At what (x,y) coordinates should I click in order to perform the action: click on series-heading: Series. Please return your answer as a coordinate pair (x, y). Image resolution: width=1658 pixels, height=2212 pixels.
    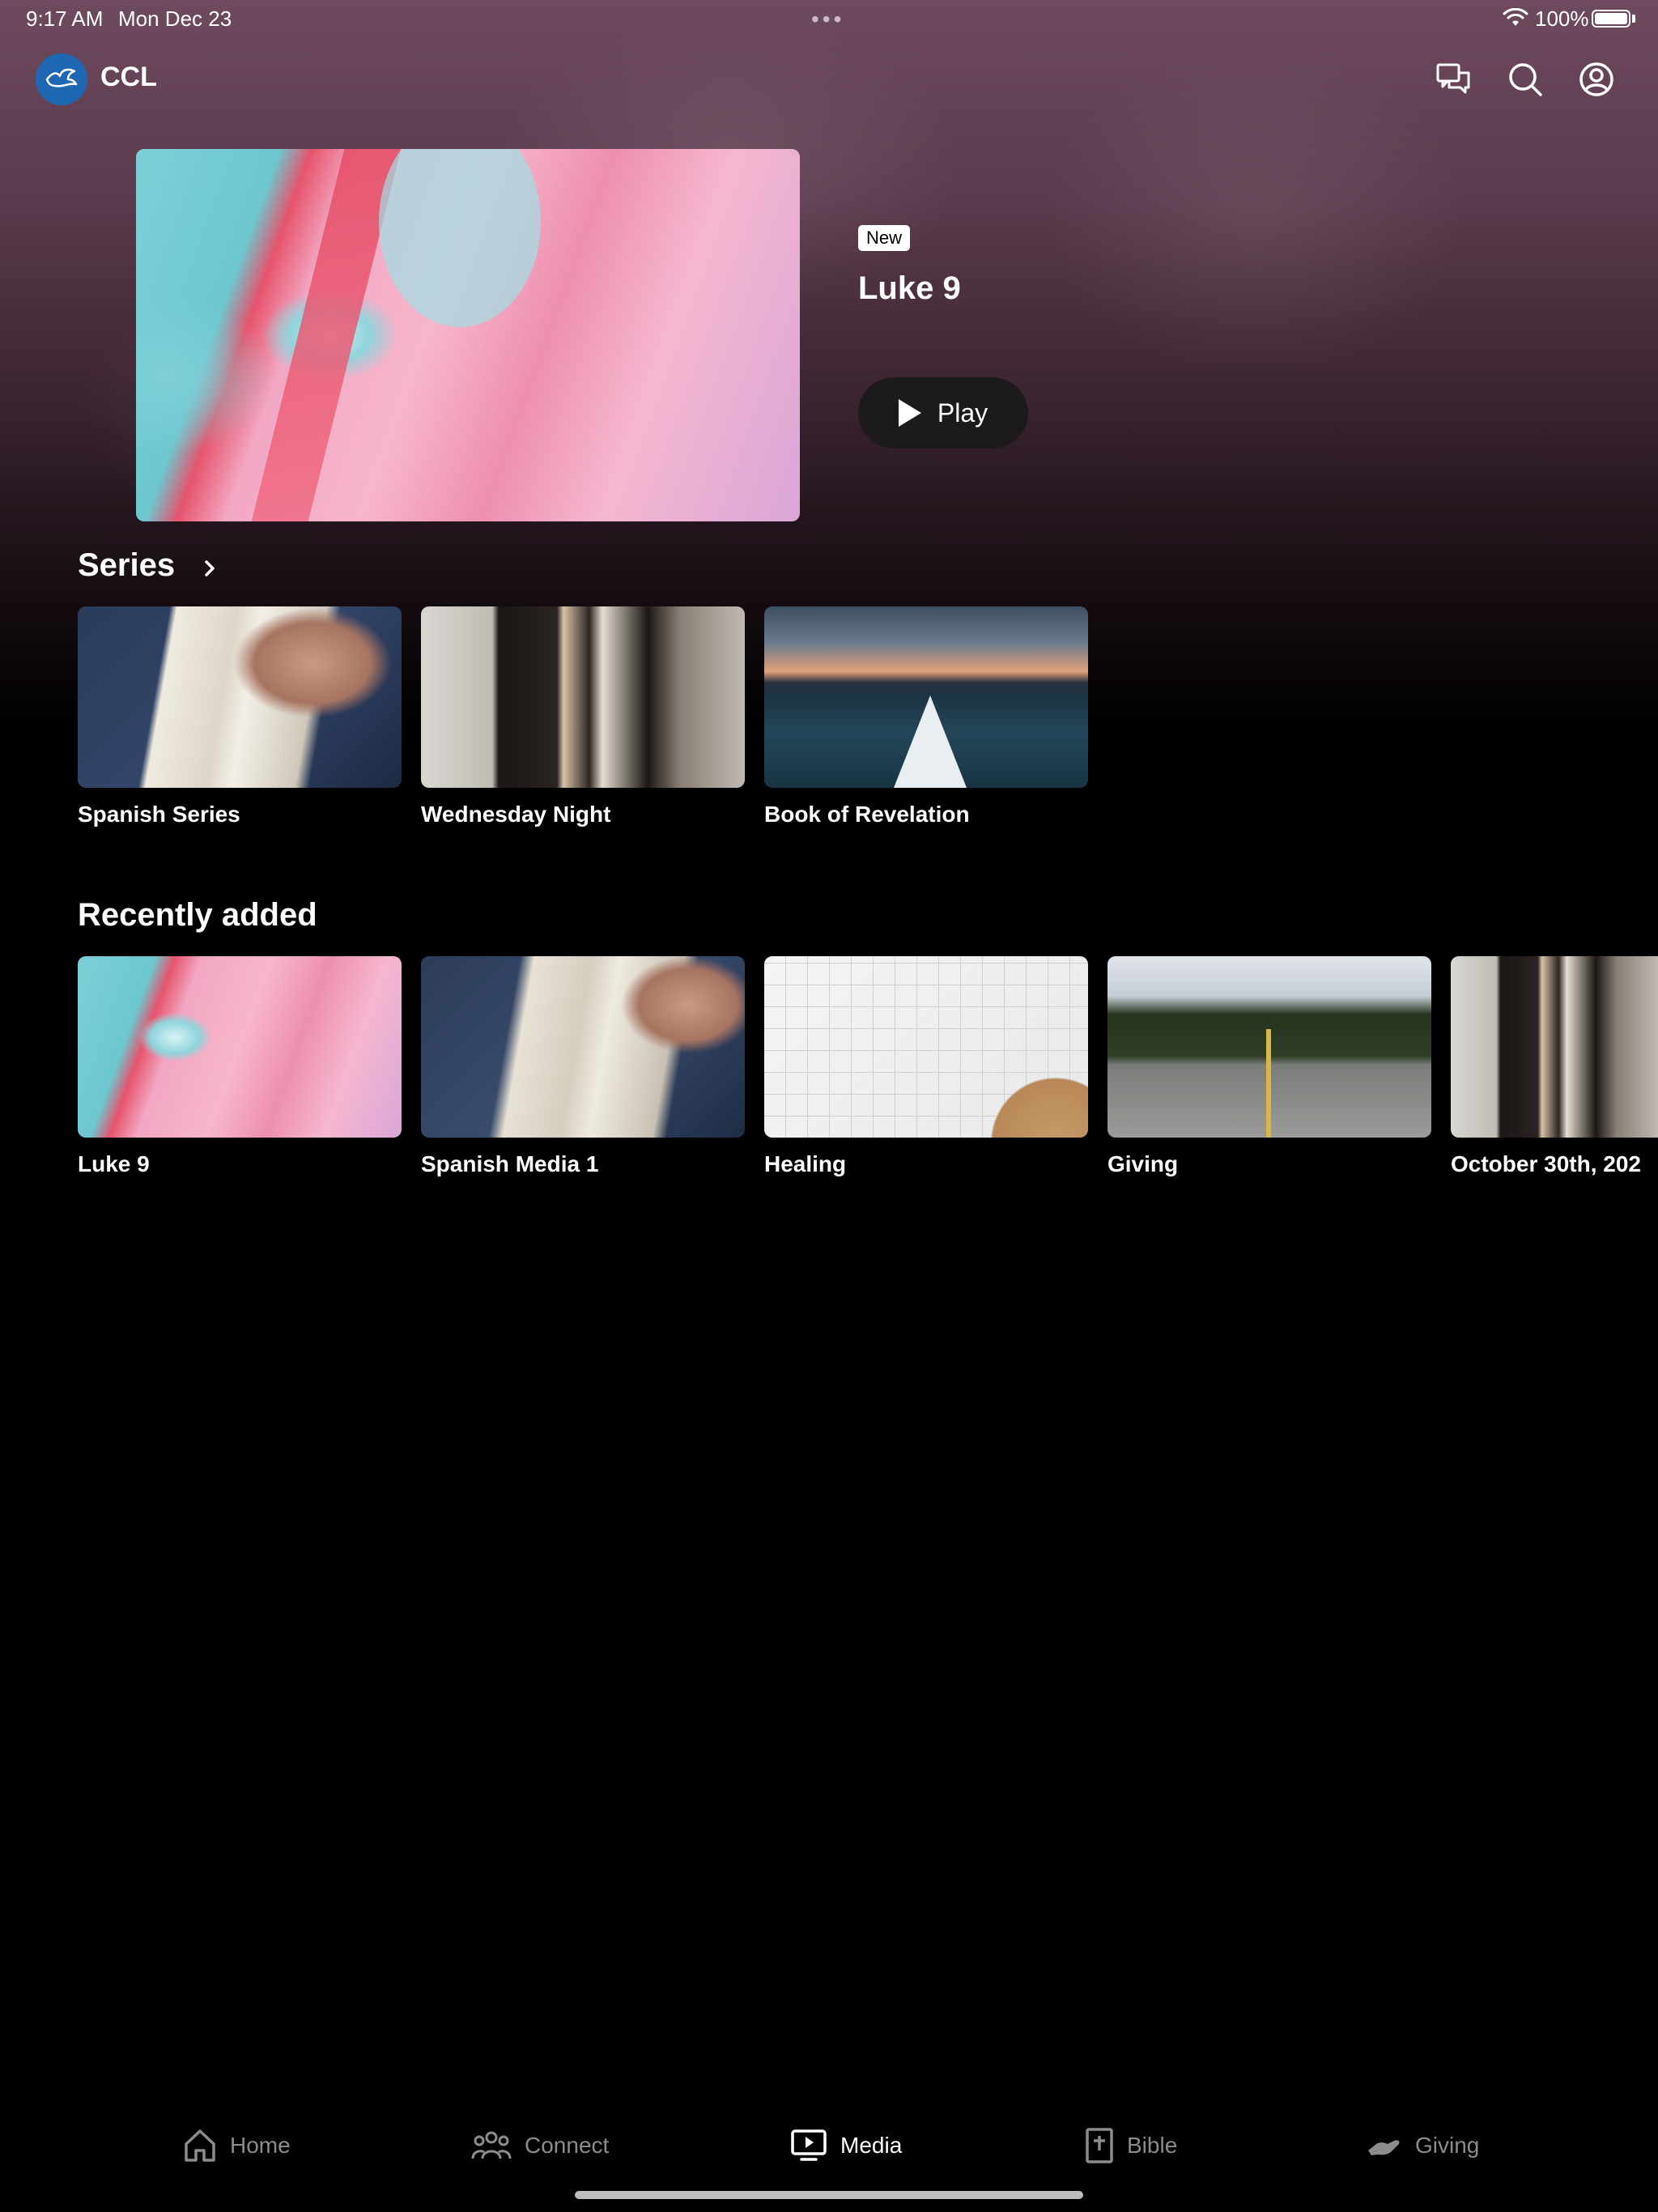
    Looking at the image, I should click on (126, 565).